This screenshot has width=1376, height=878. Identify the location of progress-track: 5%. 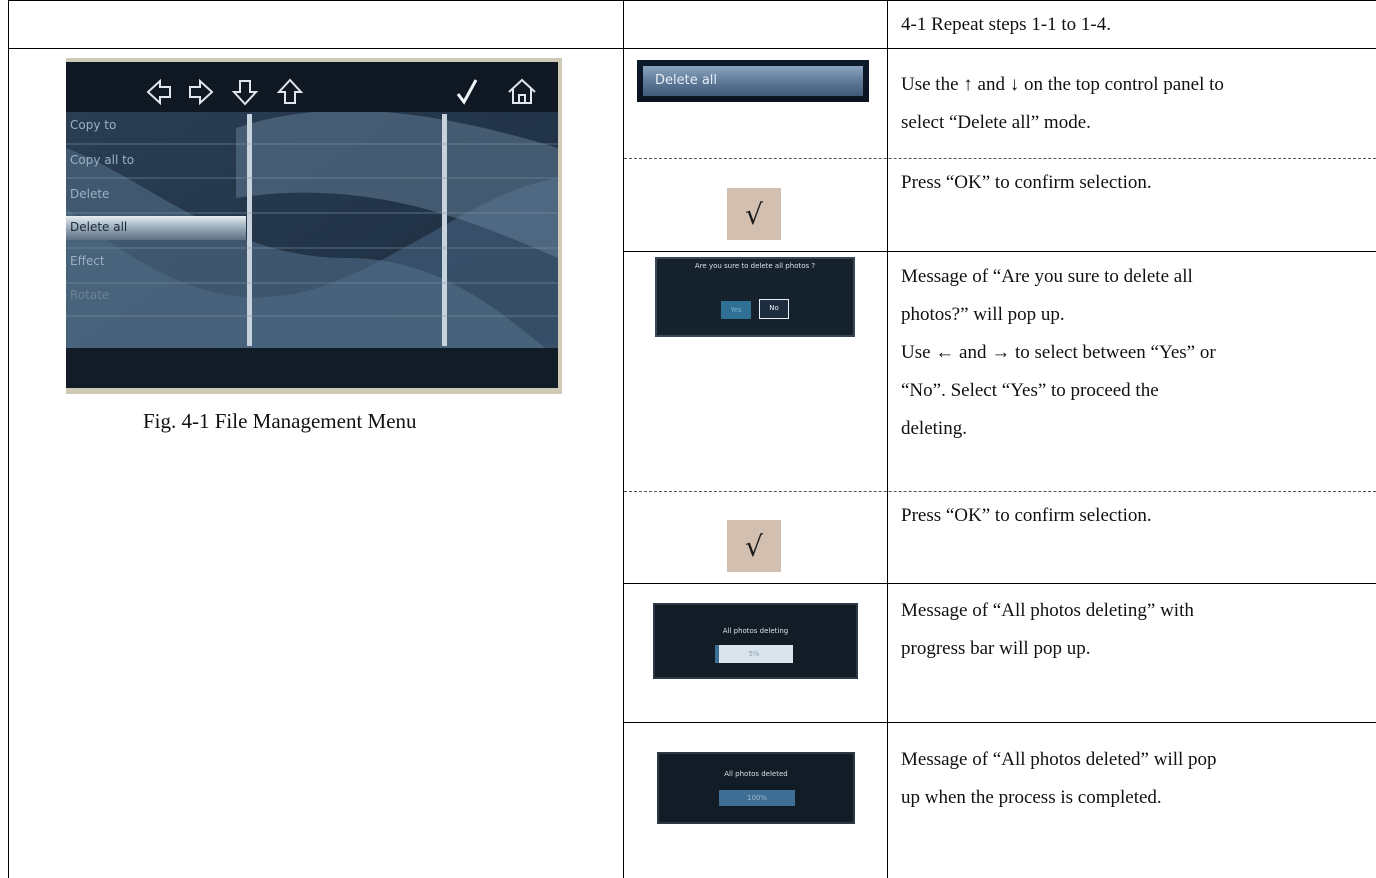
(754, 654).